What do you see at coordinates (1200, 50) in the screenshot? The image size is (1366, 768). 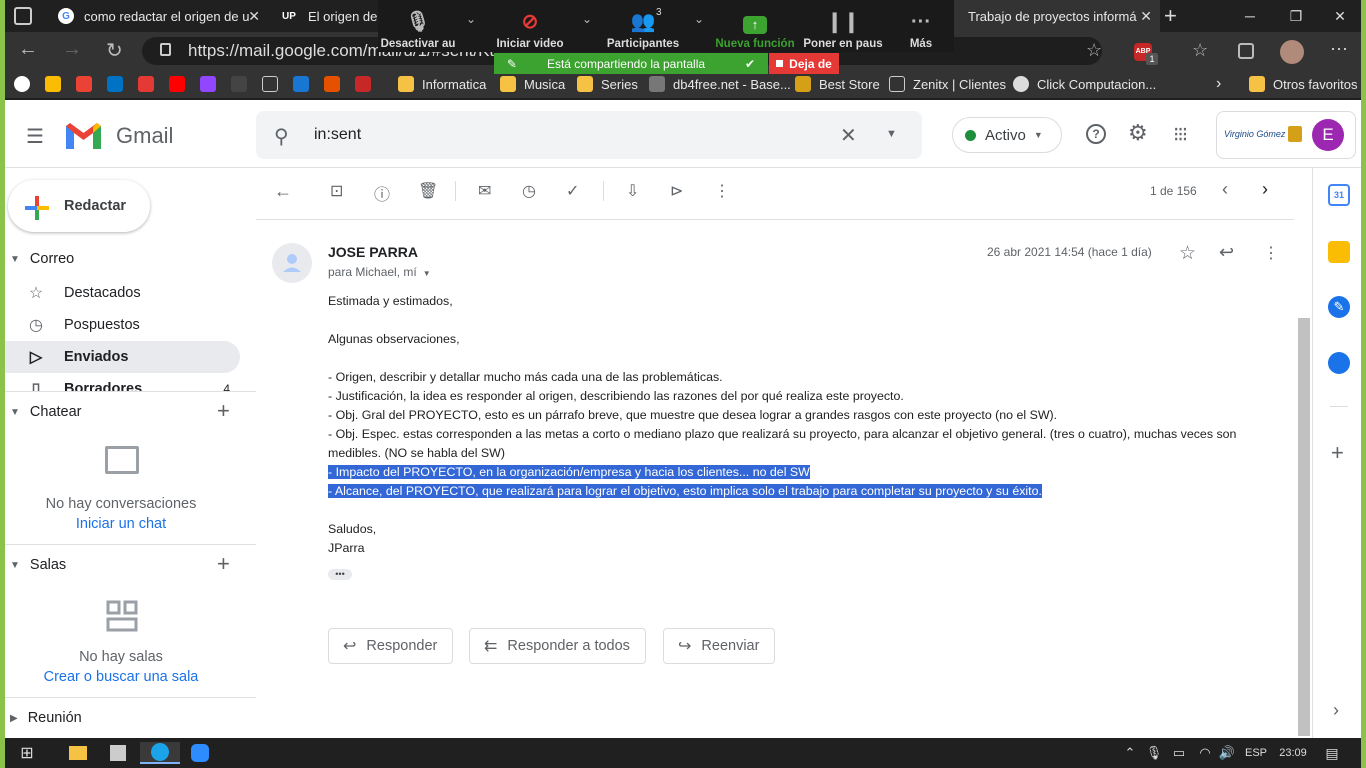 I see `favorites-icon: ☆` at bounding box center [1200, 50].